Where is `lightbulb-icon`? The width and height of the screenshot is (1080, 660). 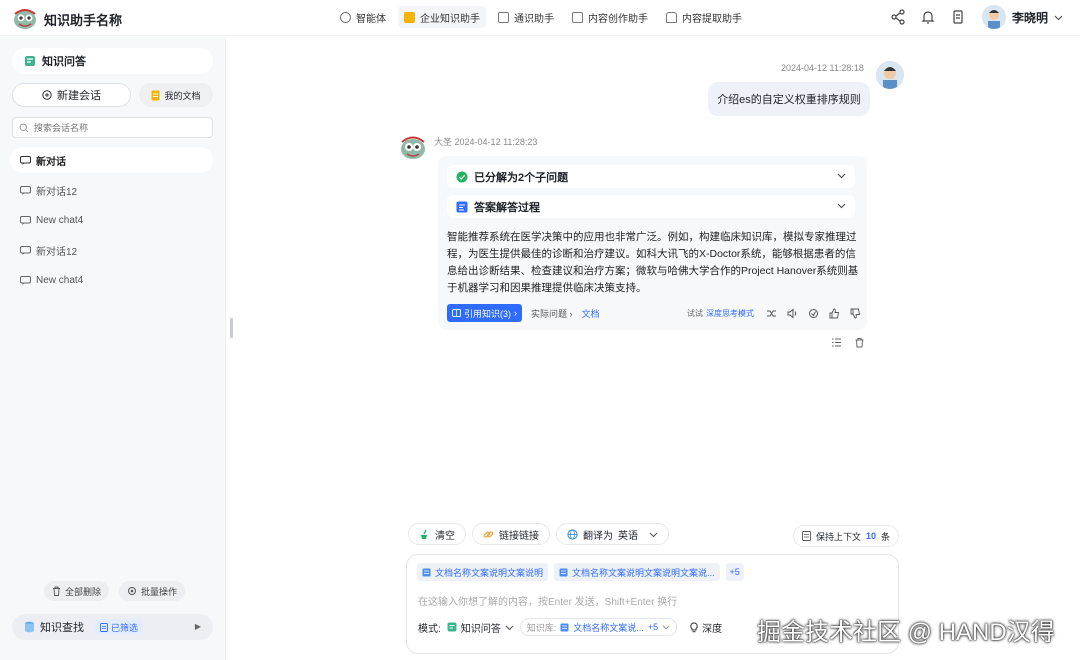
lightbulb-icon is located at coordinates (694, 626).